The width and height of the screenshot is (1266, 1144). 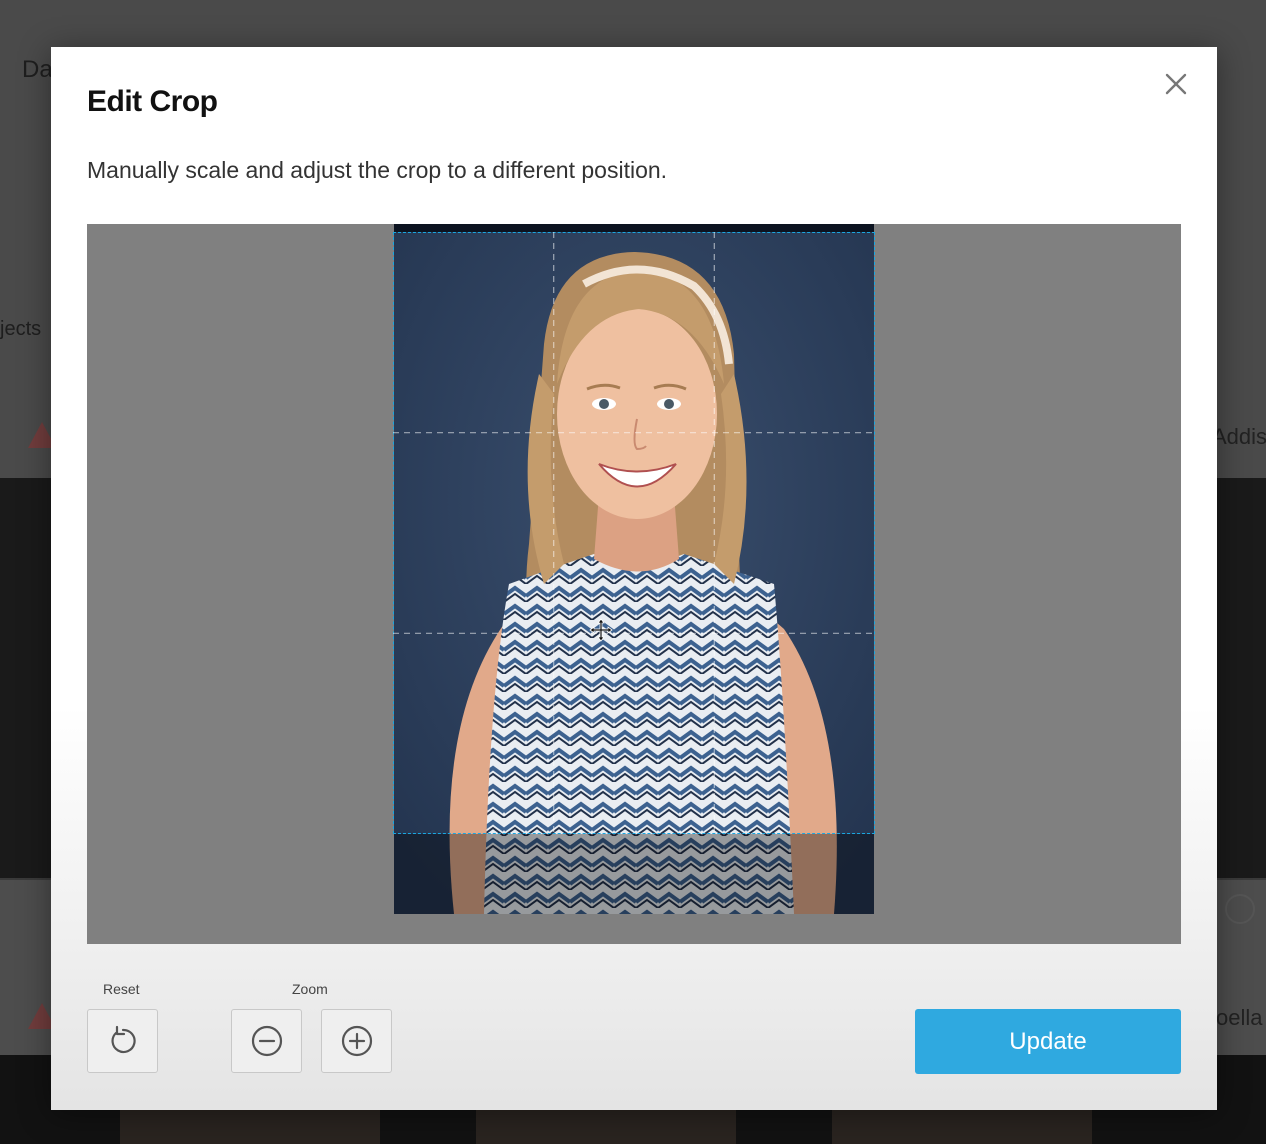 I want to click on move-cursor-icon, so click(x=601, y=630).